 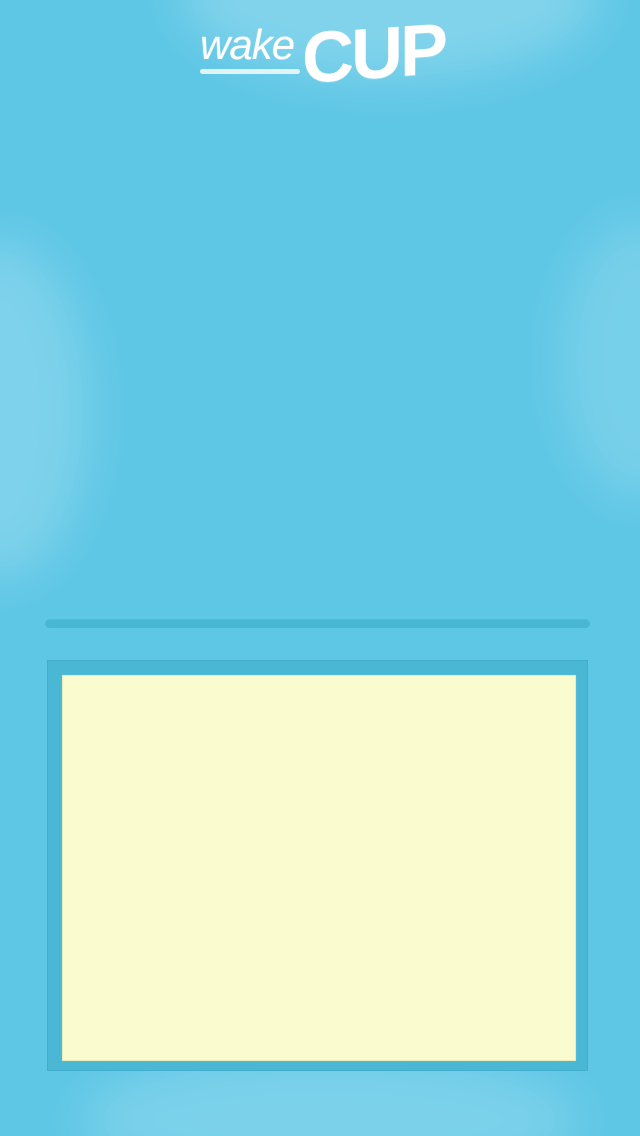 What do you see at coordinates (45, 410) in the screenshot?
I see `background-glow-left` at bounding box center [45, 410].